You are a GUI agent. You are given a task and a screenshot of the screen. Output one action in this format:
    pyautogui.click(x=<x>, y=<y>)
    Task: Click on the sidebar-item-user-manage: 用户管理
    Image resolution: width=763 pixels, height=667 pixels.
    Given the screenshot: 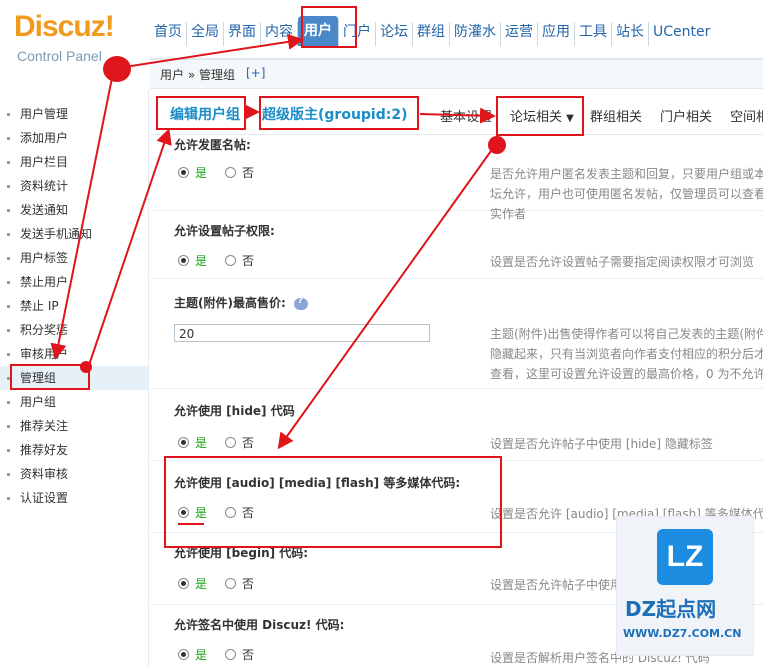 What is the action you would take?
    pyautogui.click(x=74, y=114)
    